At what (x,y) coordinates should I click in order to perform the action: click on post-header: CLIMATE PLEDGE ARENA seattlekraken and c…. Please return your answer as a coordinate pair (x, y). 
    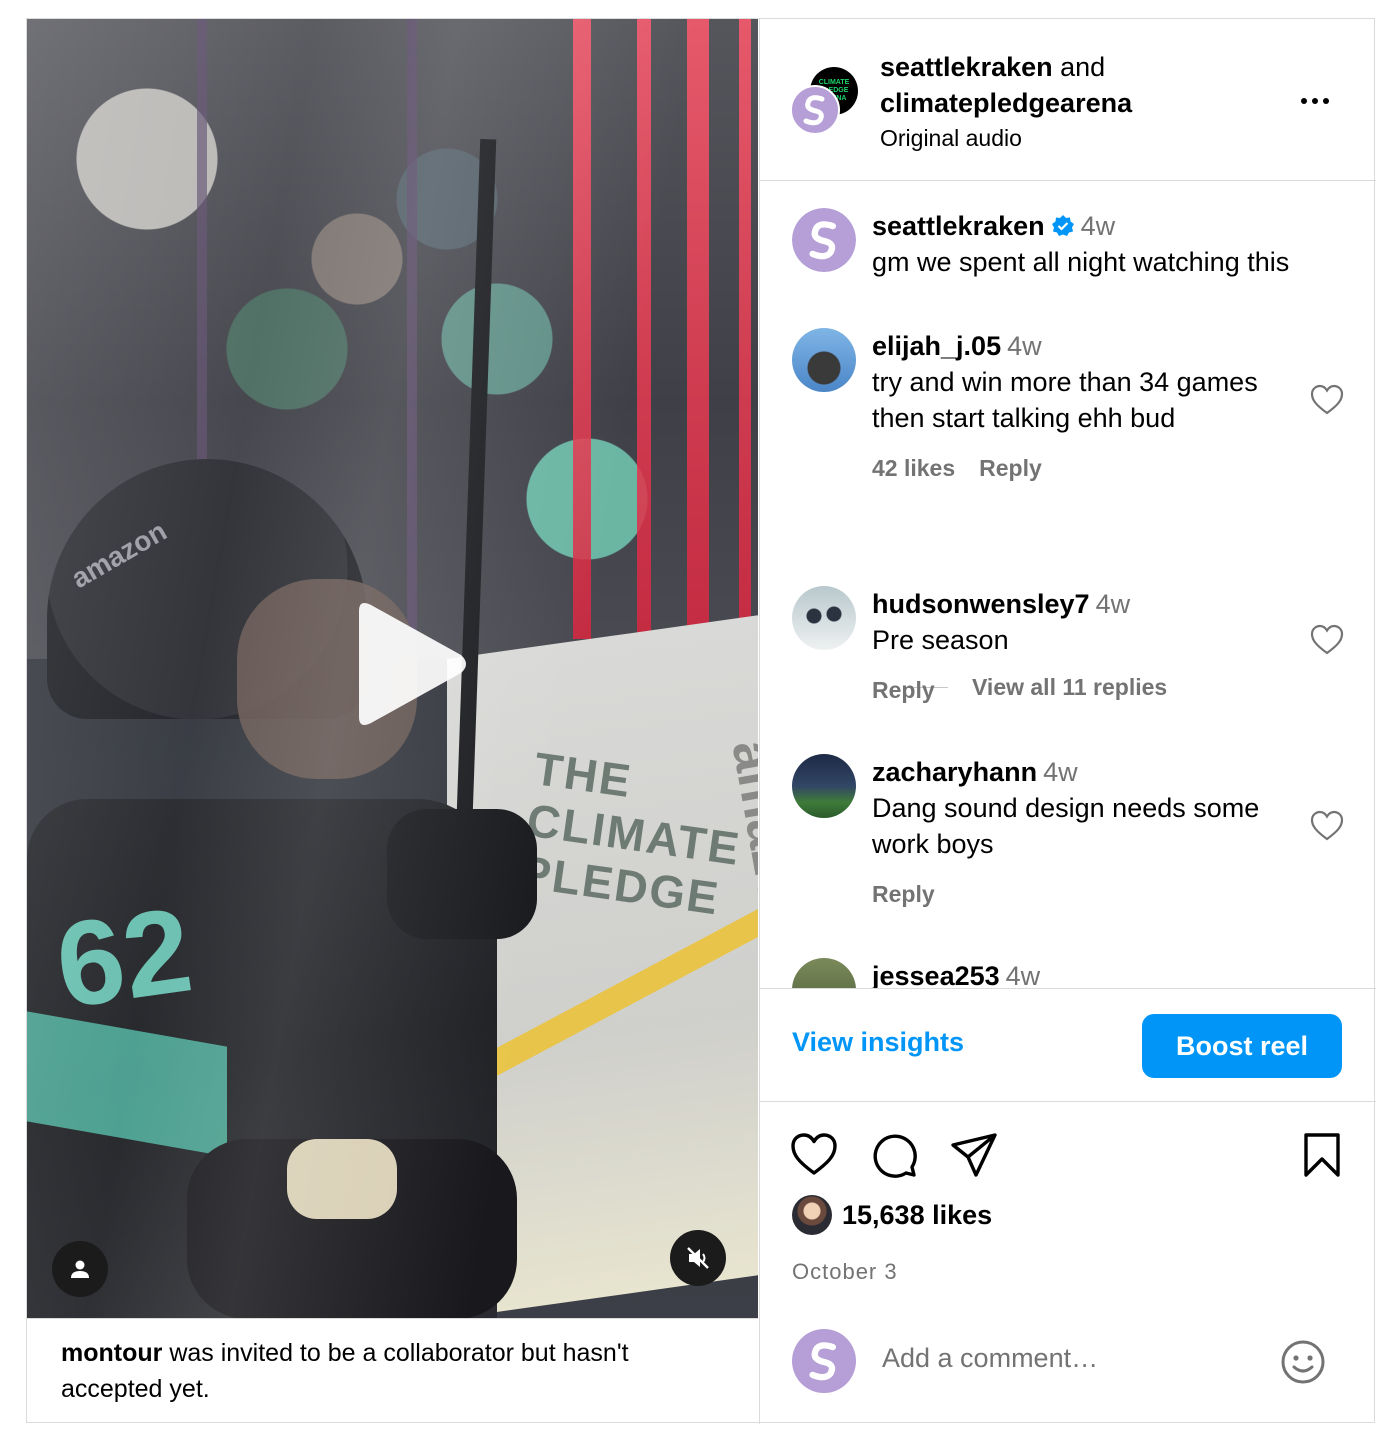
    Looking at the image, I should click on (1068, 100).